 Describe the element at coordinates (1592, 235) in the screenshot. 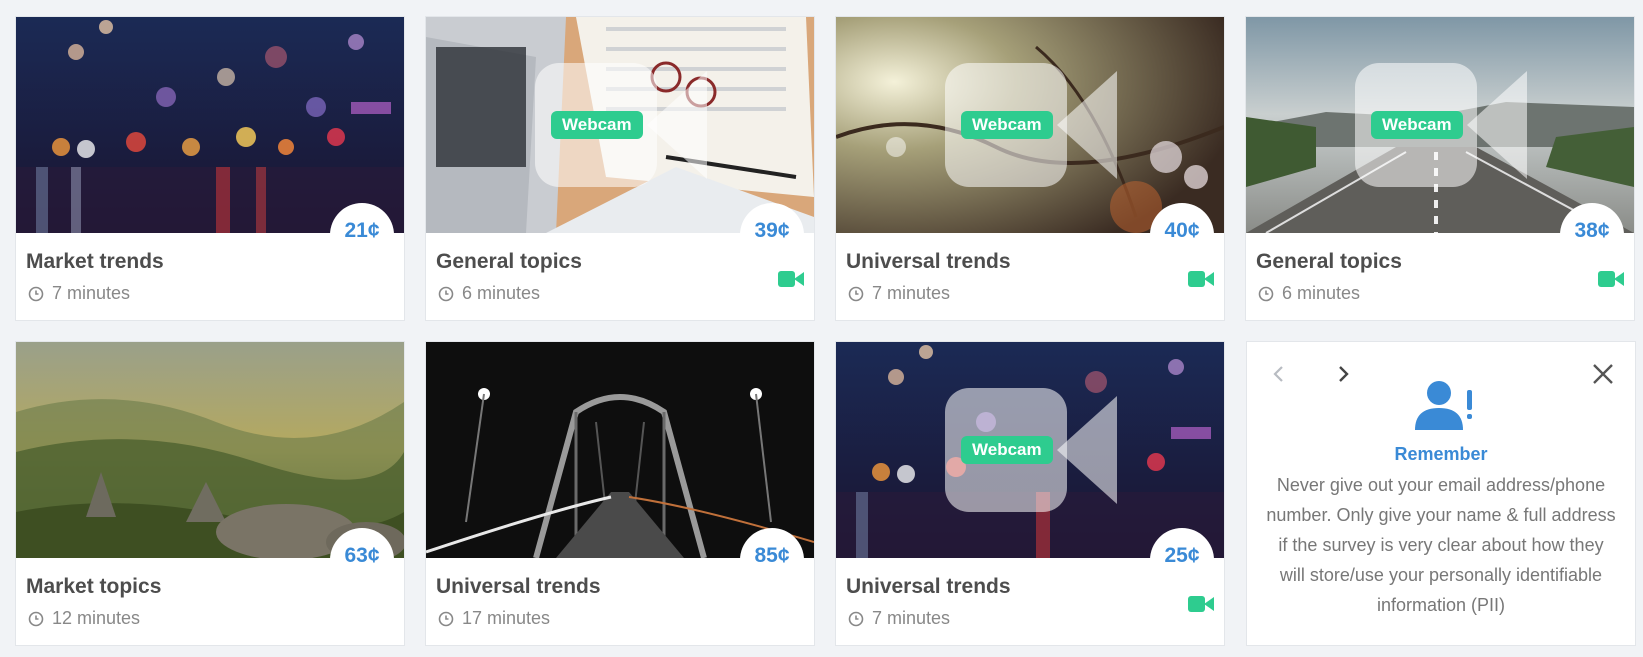

I see `price-badge: 38¢` at that location.